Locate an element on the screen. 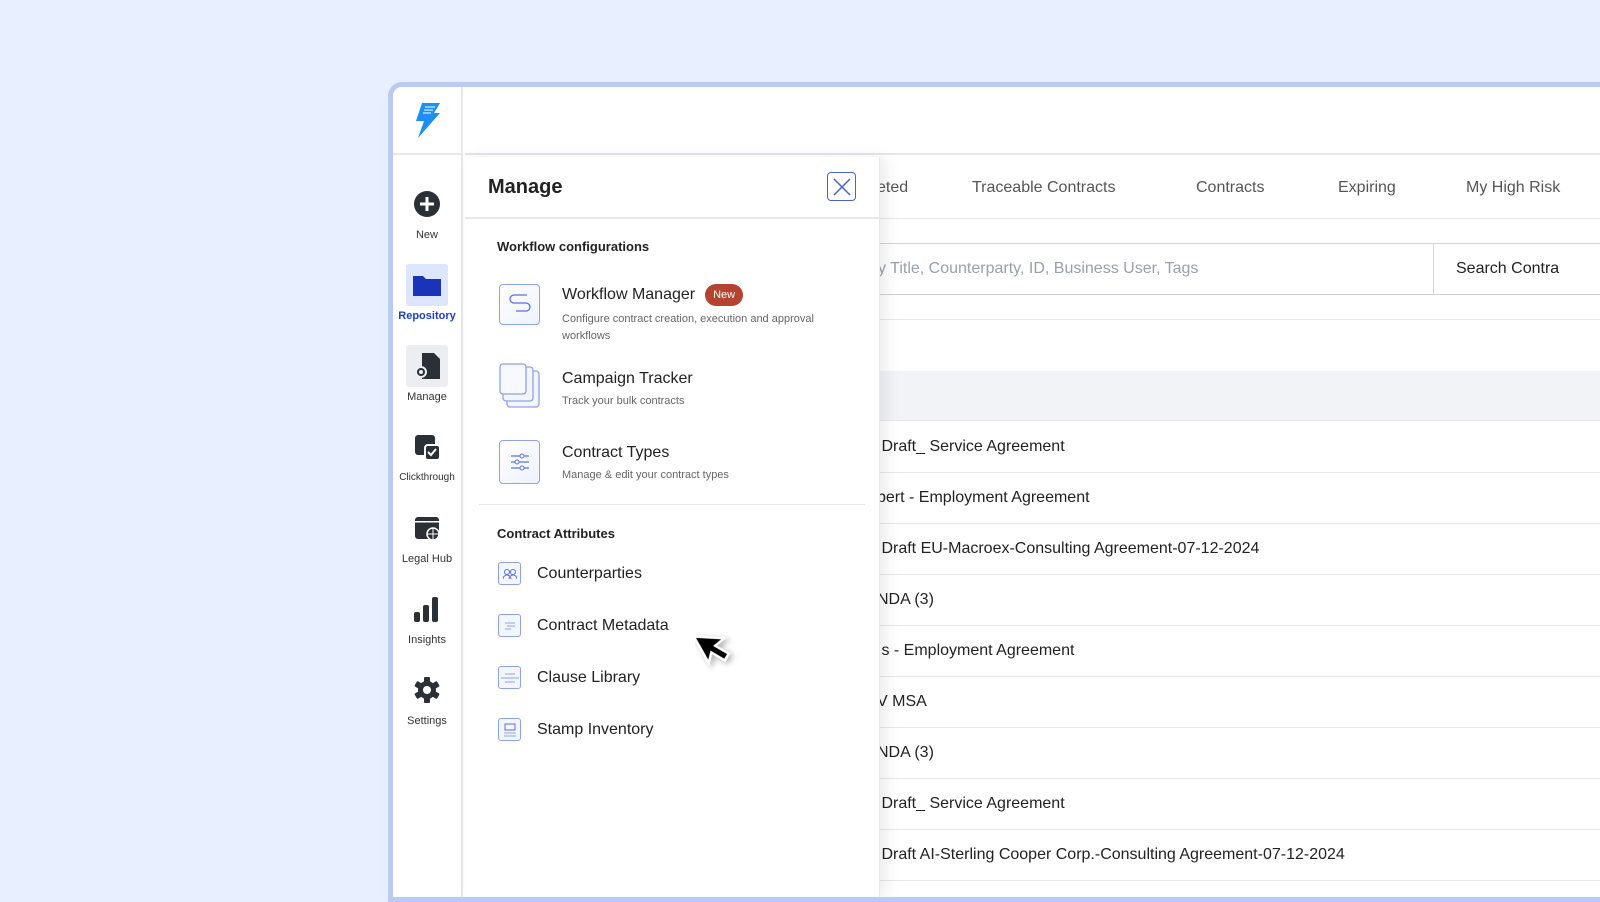  item-desc: Track your bulk contracts is located at coordinates (623, 401).